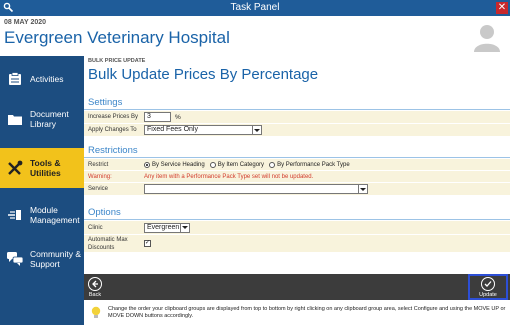 This screenshot has width=510, height=325. Describe the element at coordinates (113, 150) in the screenshot. I see `section-title: Restrictions` at that location.